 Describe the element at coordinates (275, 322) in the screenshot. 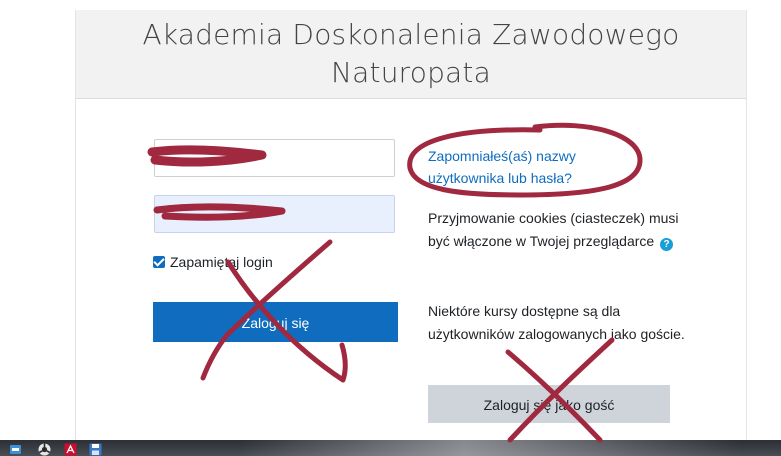

I see `login-button: Zaloguj się` at that location.